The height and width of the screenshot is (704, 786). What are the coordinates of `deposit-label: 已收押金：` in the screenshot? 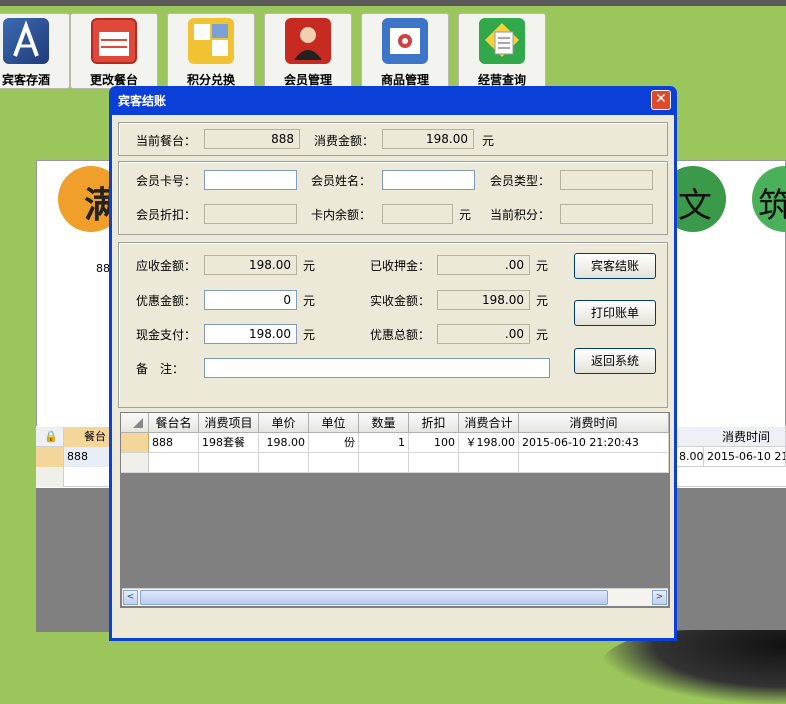 It's located at (400, 266).